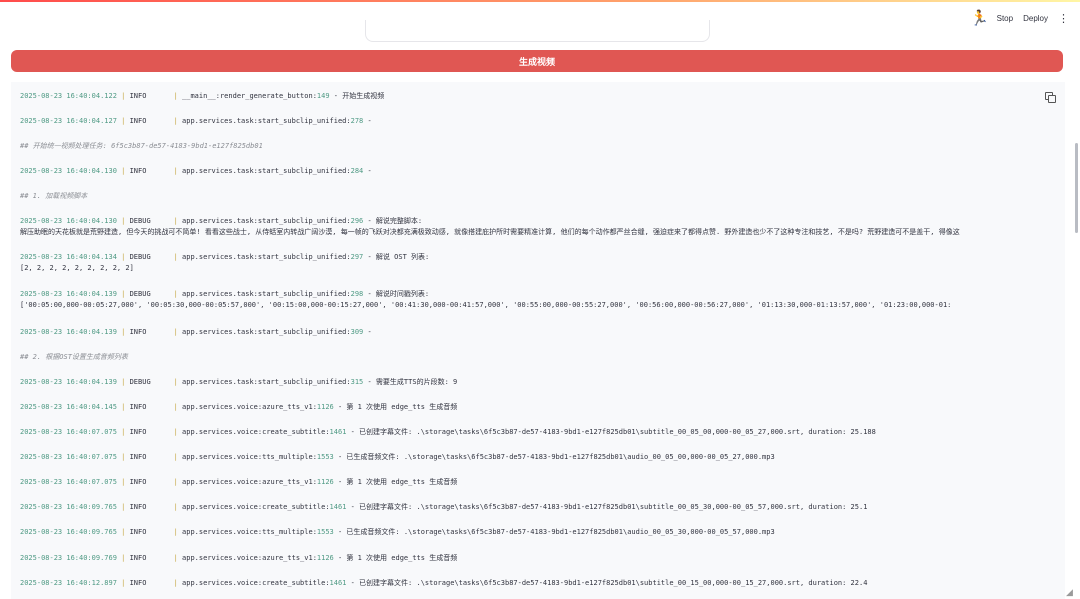  I want to click on log-timestamp: 2025-08-23 16:40:12.897, so click(68, 583).